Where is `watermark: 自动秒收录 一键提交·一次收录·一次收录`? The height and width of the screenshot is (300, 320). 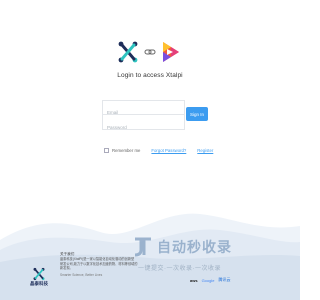 watermark: 自动秒收录 一键提交·一次收录·一次收录 is located at coordinates (212, 259).